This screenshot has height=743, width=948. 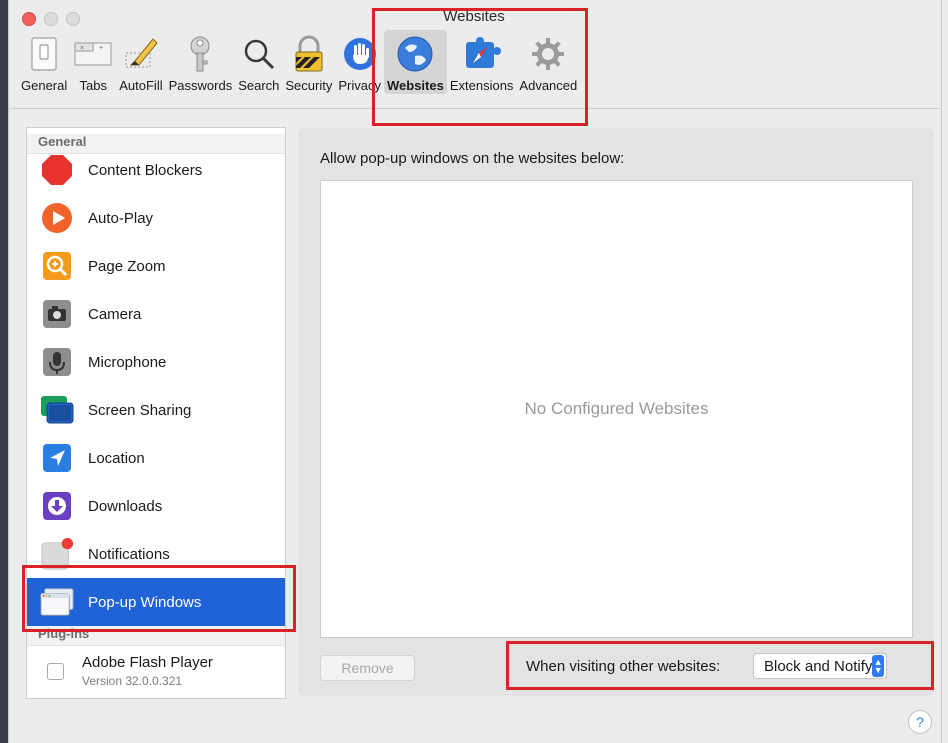 I want to click on key-icon, so click(x=200, y=54).